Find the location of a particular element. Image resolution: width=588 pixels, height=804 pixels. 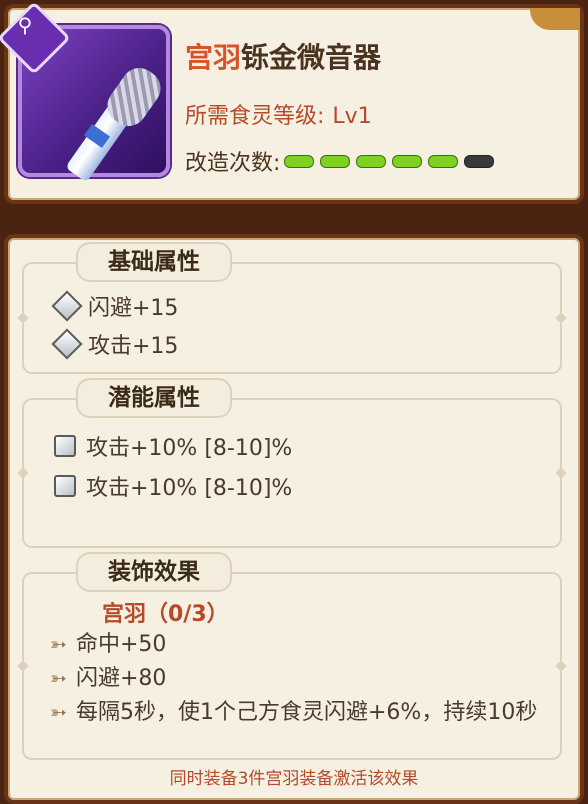

set-name: 宫羽（0/3） is located at coordinates (165, 614).